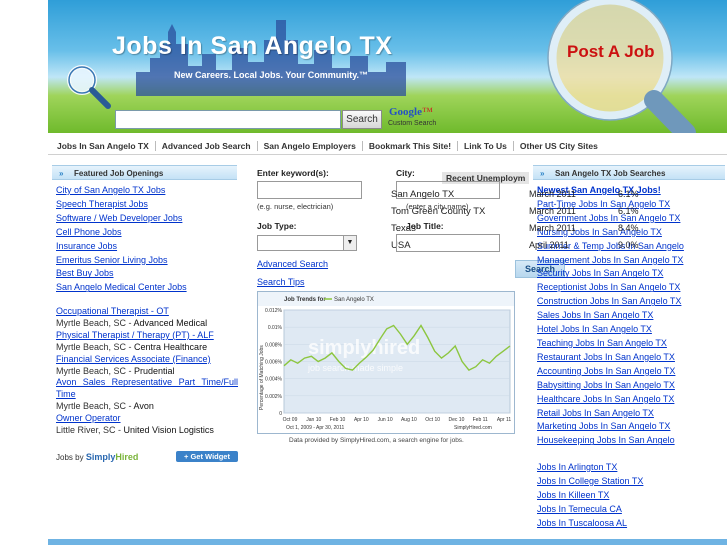  I want to click on x-tick-label: Apr 11, so click(504, 420).